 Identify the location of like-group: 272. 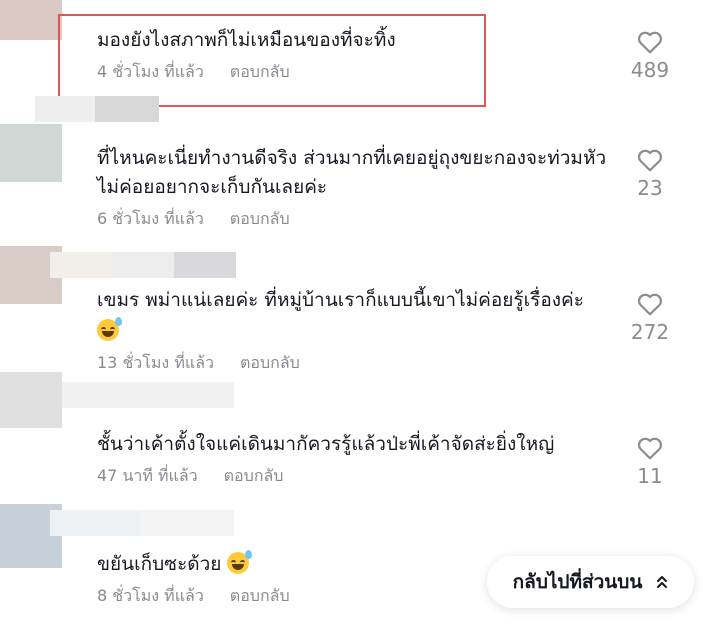
(650, 318).